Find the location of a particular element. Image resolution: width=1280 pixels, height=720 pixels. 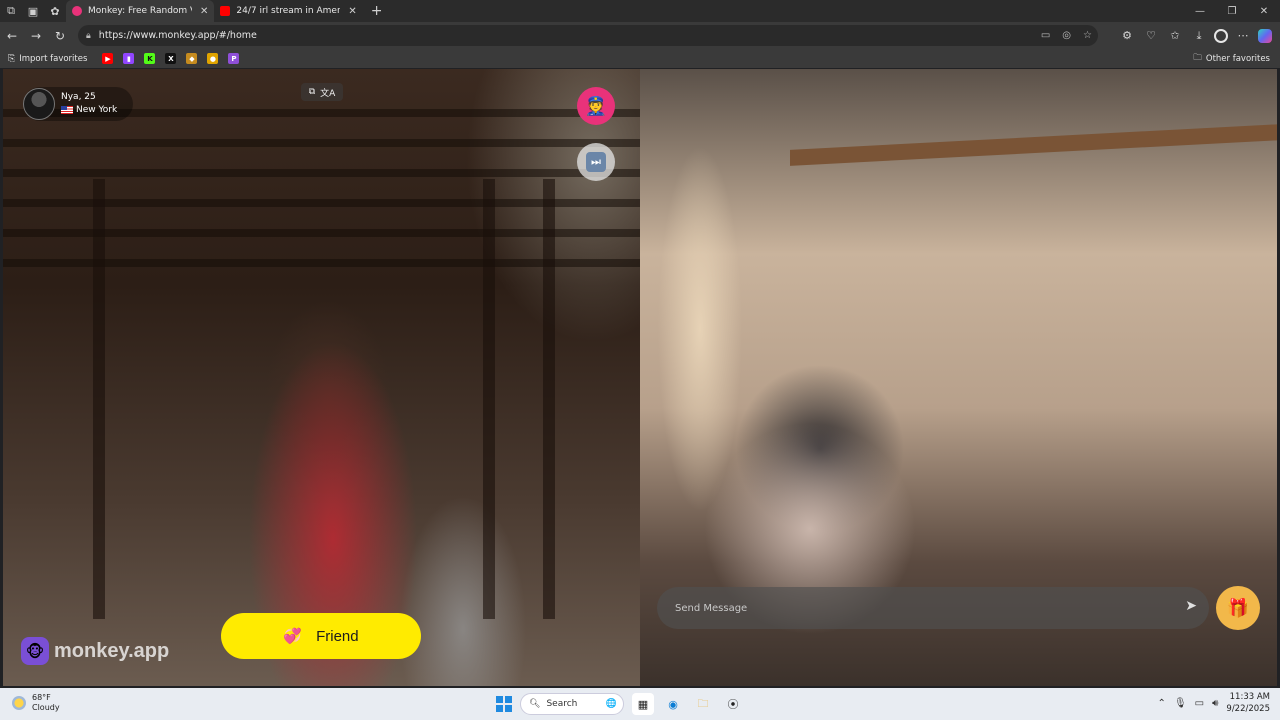

network-icon: ▭ is located at coordinates (1199, 703).